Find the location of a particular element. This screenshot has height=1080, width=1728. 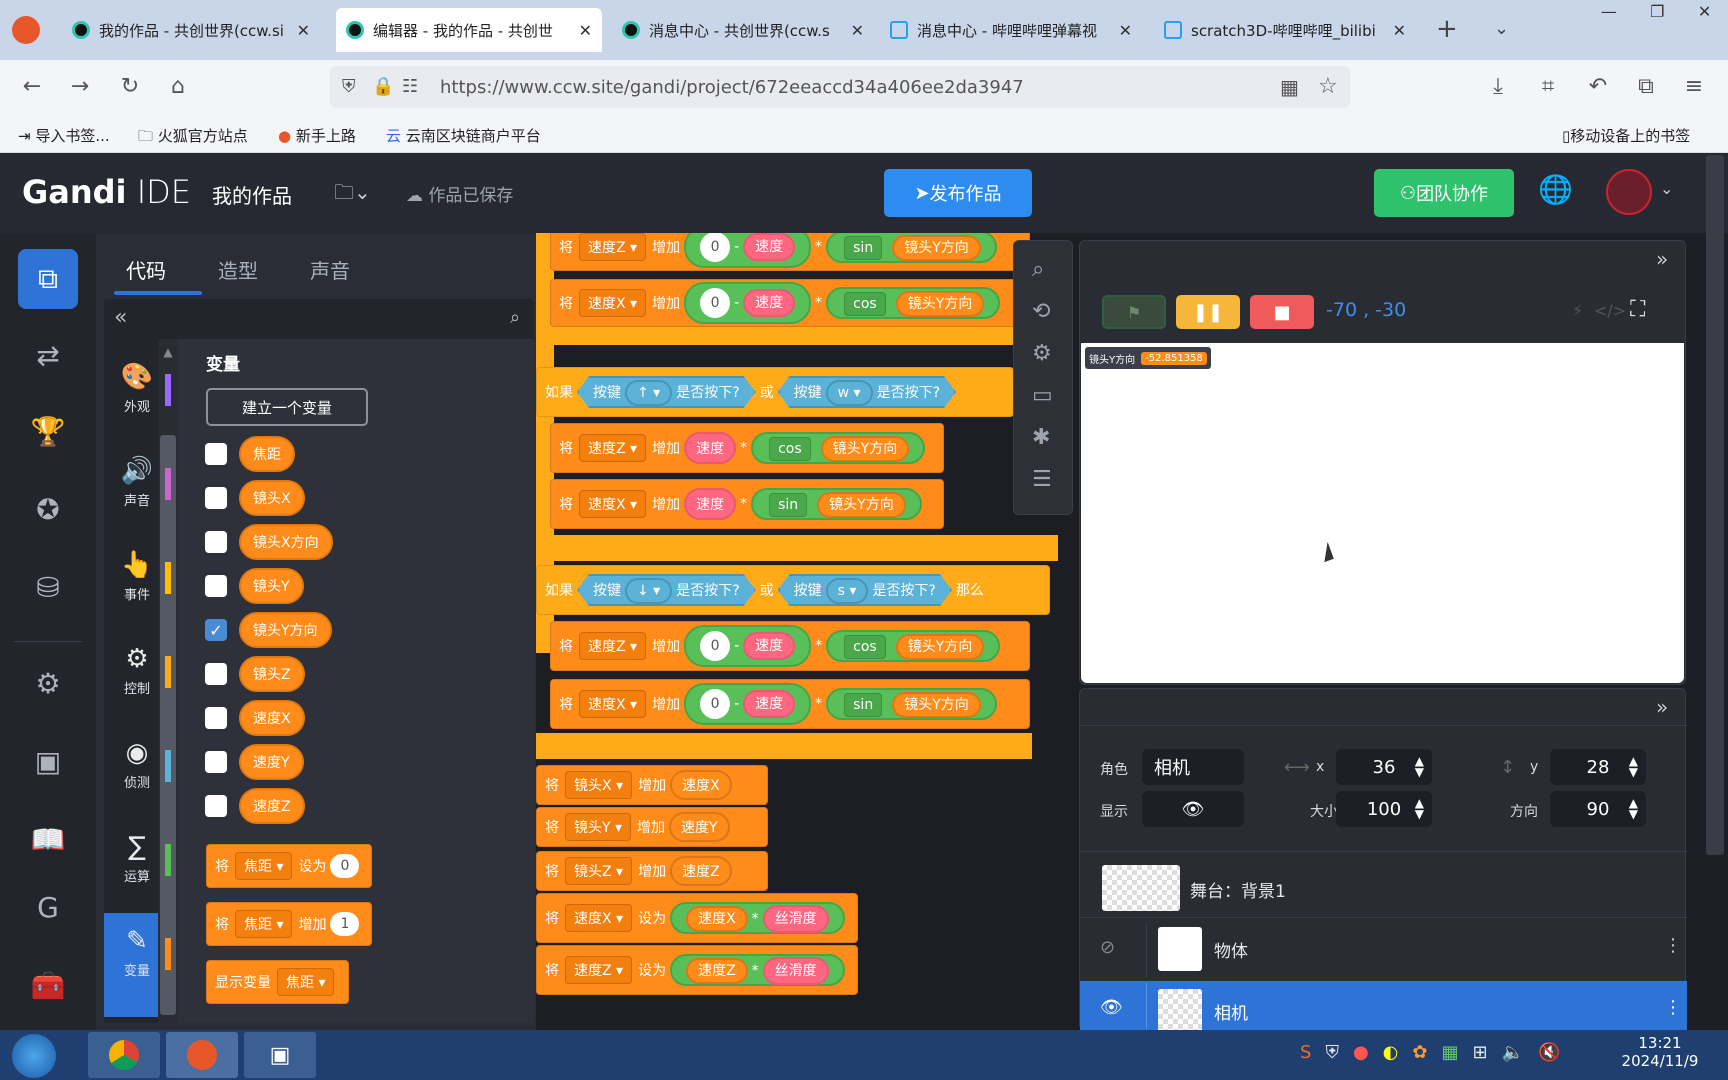

tab-costumes: 造型 is located at coordinates (238, 269).